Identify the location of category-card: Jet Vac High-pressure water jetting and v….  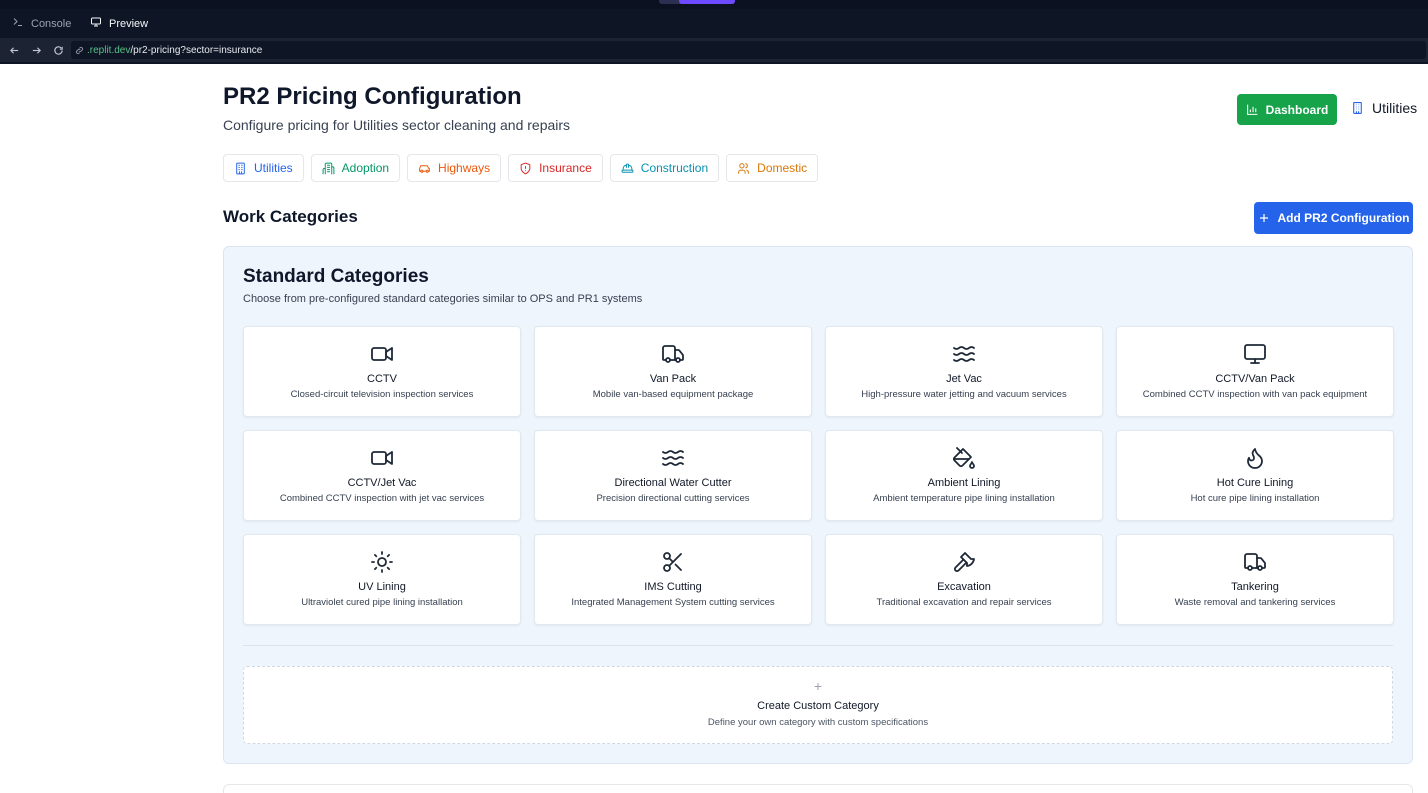
(964, 371).